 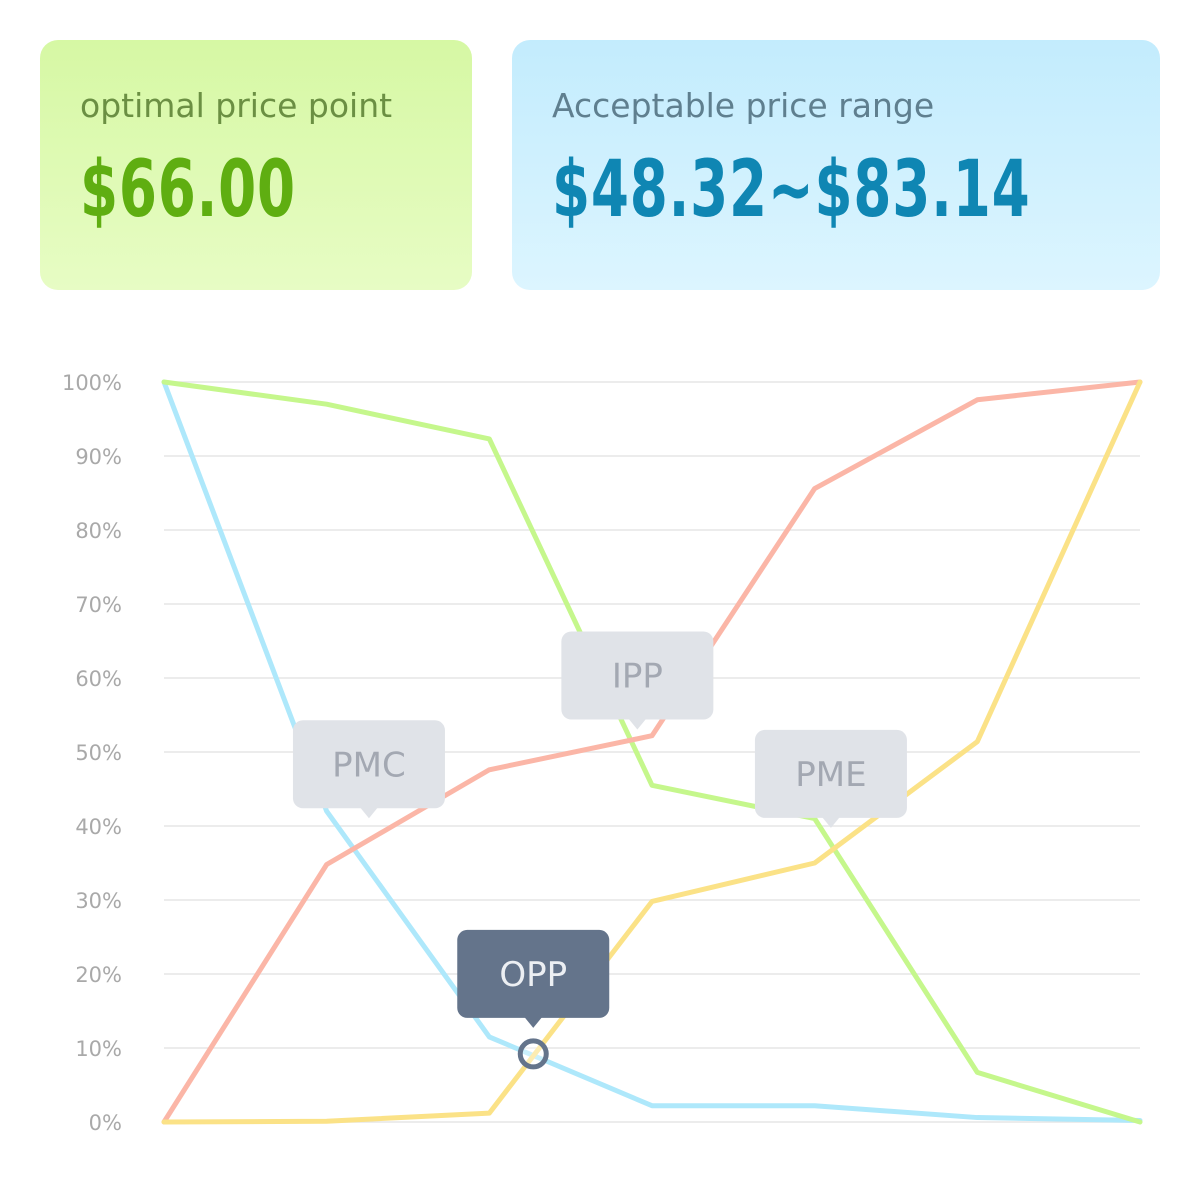 I want to click on y-tick-label: 20%, so click(x=98, y=975).